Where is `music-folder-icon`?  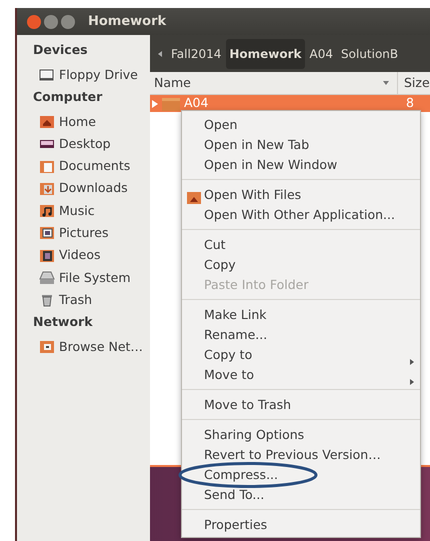 music-folder-icon is located at coordinates (47, 211).